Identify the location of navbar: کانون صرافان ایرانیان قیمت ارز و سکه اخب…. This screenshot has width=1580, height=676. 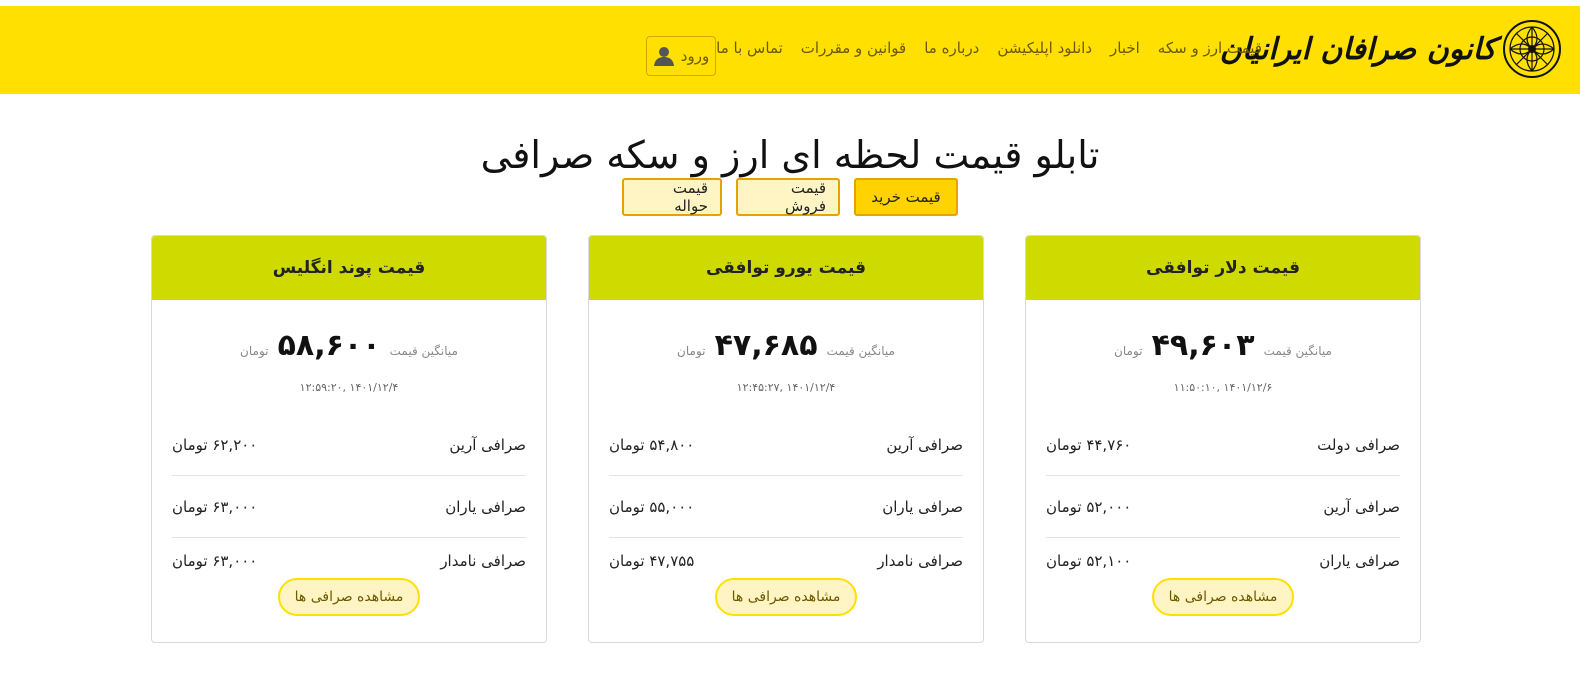
(790, 50).